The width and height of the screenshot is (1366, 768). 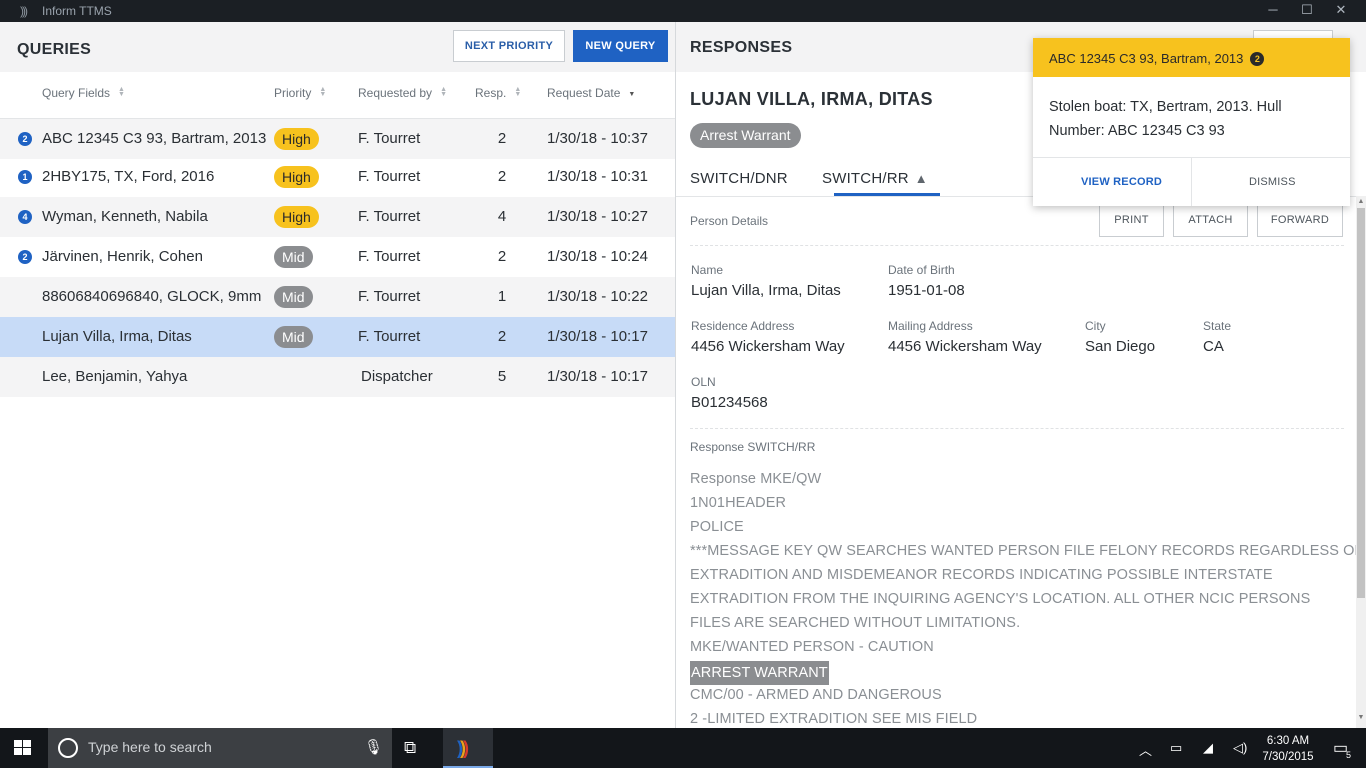 I want to click on notification-header: ABC 12345 C3 93, Bartram, 2013 2, so click(x=1191, y=57).